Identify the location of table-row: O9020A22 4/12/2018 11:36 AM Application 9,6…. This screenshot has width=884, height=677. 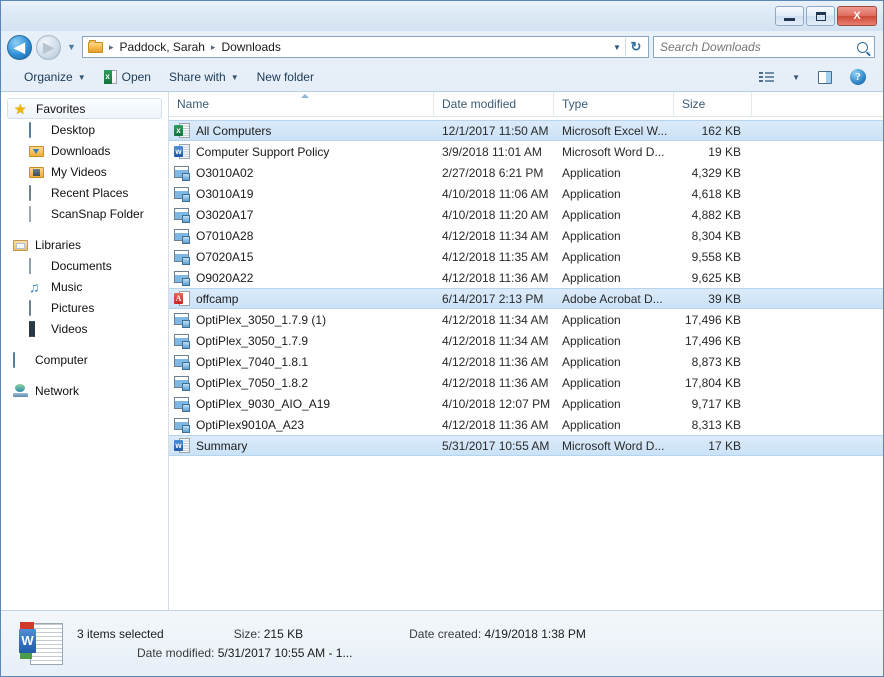
(526, 277).